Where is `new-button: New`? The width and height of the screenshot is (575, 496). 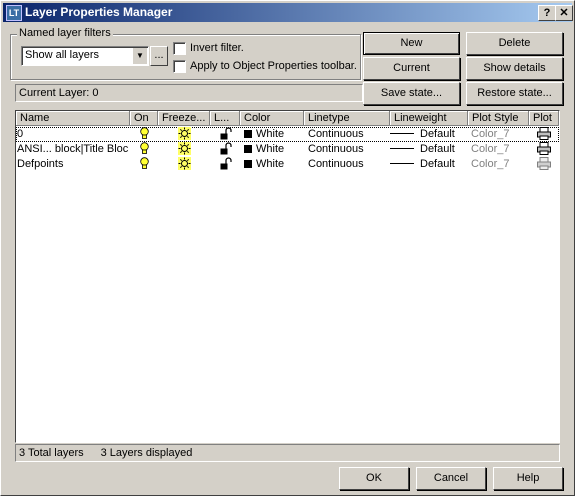
new-button: New is located at coordinates (411, 43).